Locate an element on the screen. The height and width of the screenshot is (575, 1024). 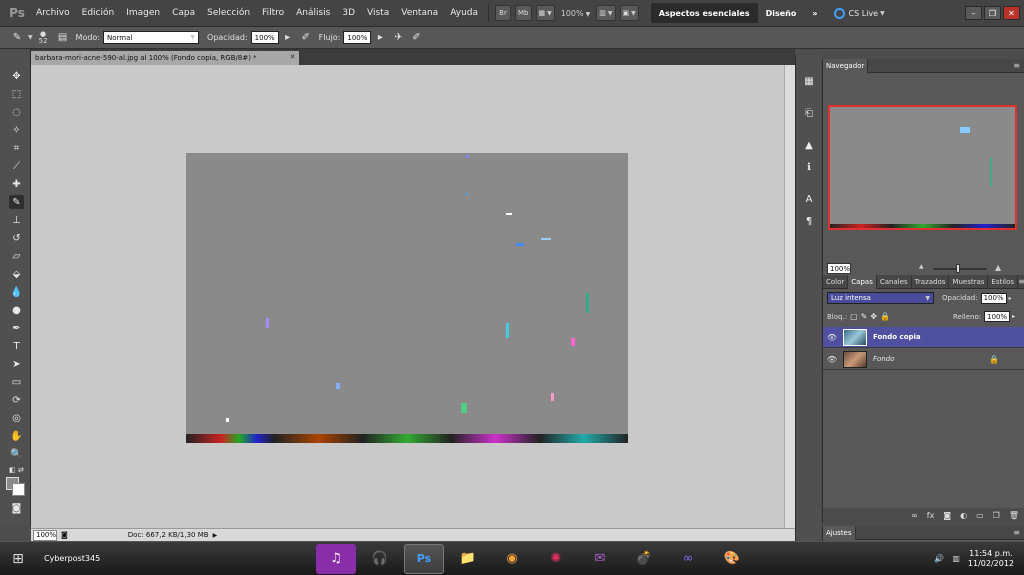
zoom-tool-icon: 🔍 is located at coordinates (16, 454).